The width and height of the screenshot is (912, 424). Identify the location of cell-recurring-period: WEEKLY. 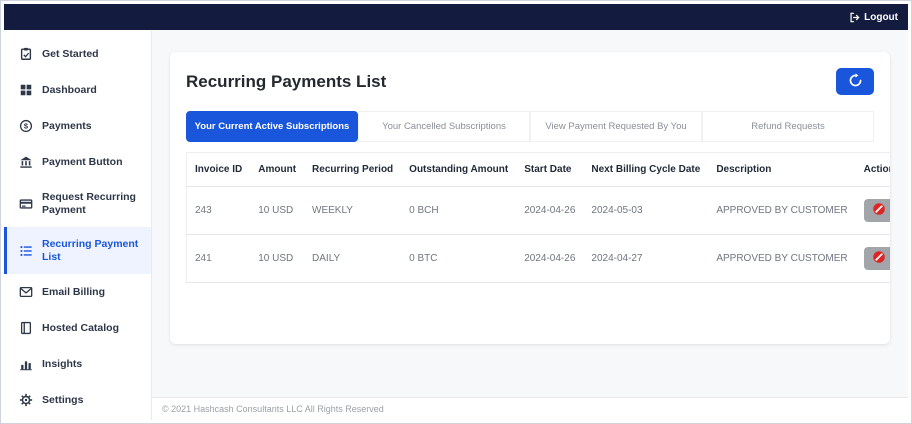
(353, 210).